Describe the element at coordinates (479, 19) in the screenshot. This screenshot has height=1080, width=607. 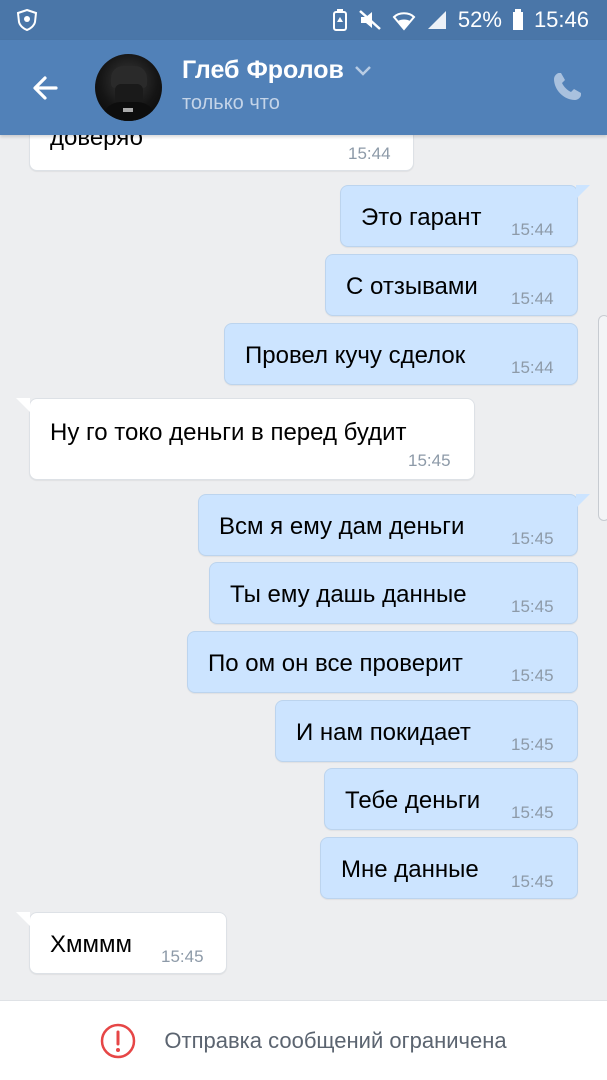
I see `battery-percent: 52%` at that location.